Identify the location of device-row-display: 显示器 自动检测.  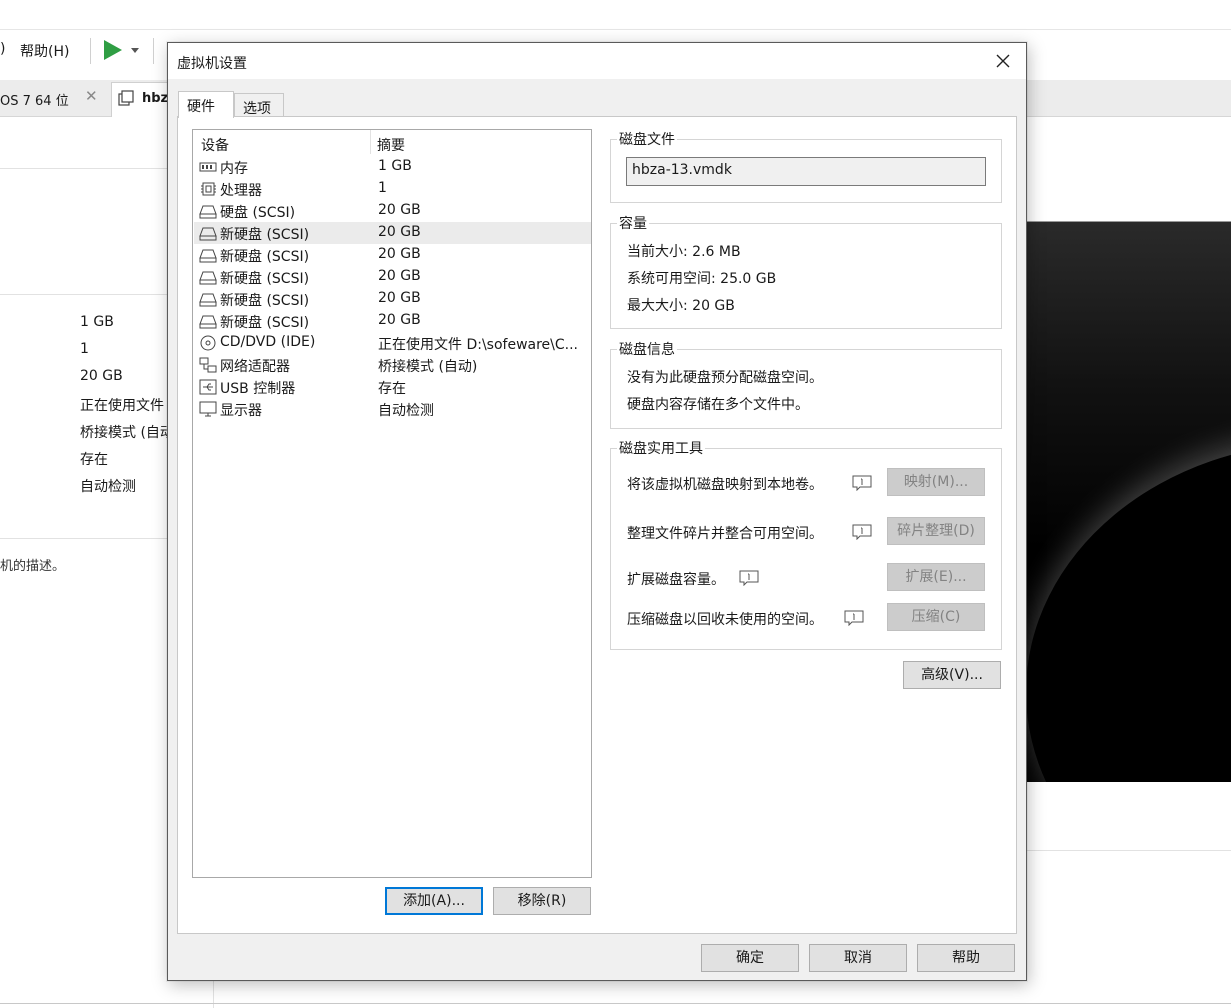
(392, 409).